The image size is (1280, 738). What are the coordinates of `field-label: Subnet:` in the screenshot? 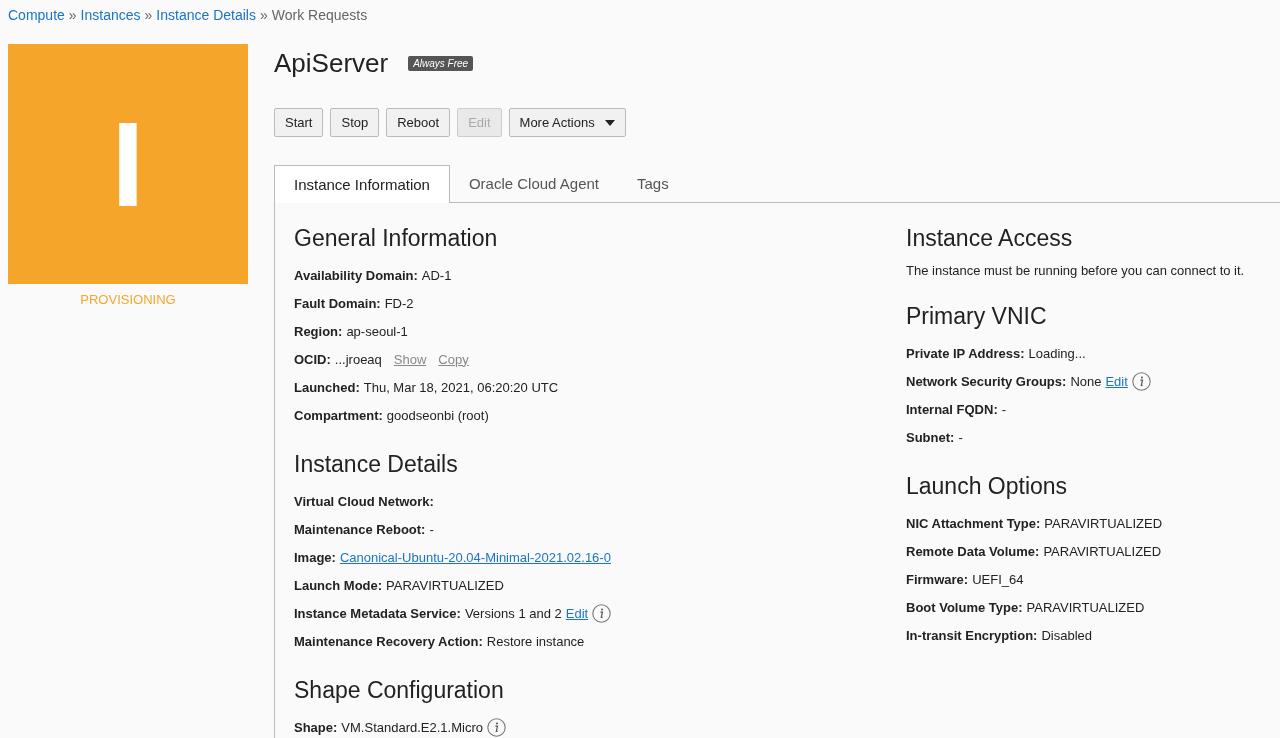 It's located at (930, 437).